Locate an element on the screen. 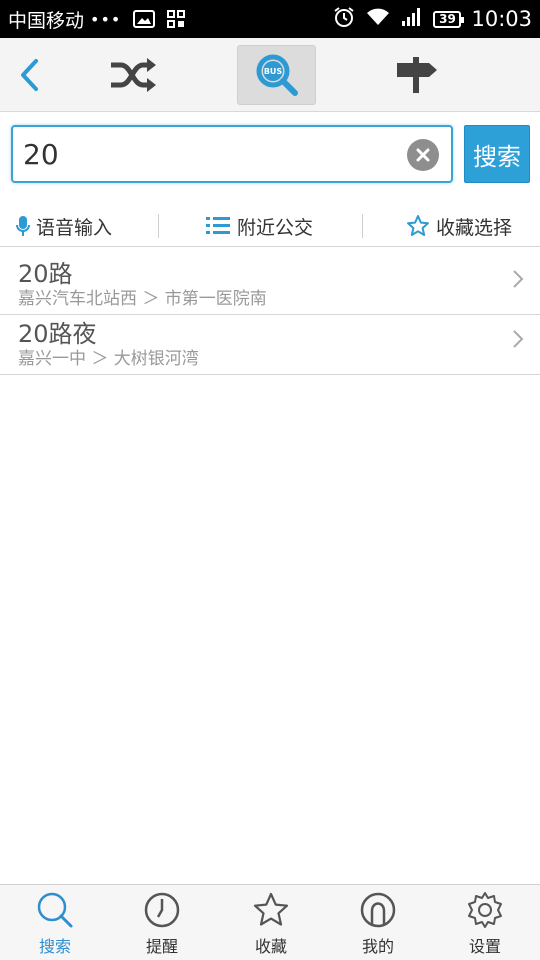 The height and width of the screenshot is (960, 540). signal-icon is located at coordinates (412, 19).